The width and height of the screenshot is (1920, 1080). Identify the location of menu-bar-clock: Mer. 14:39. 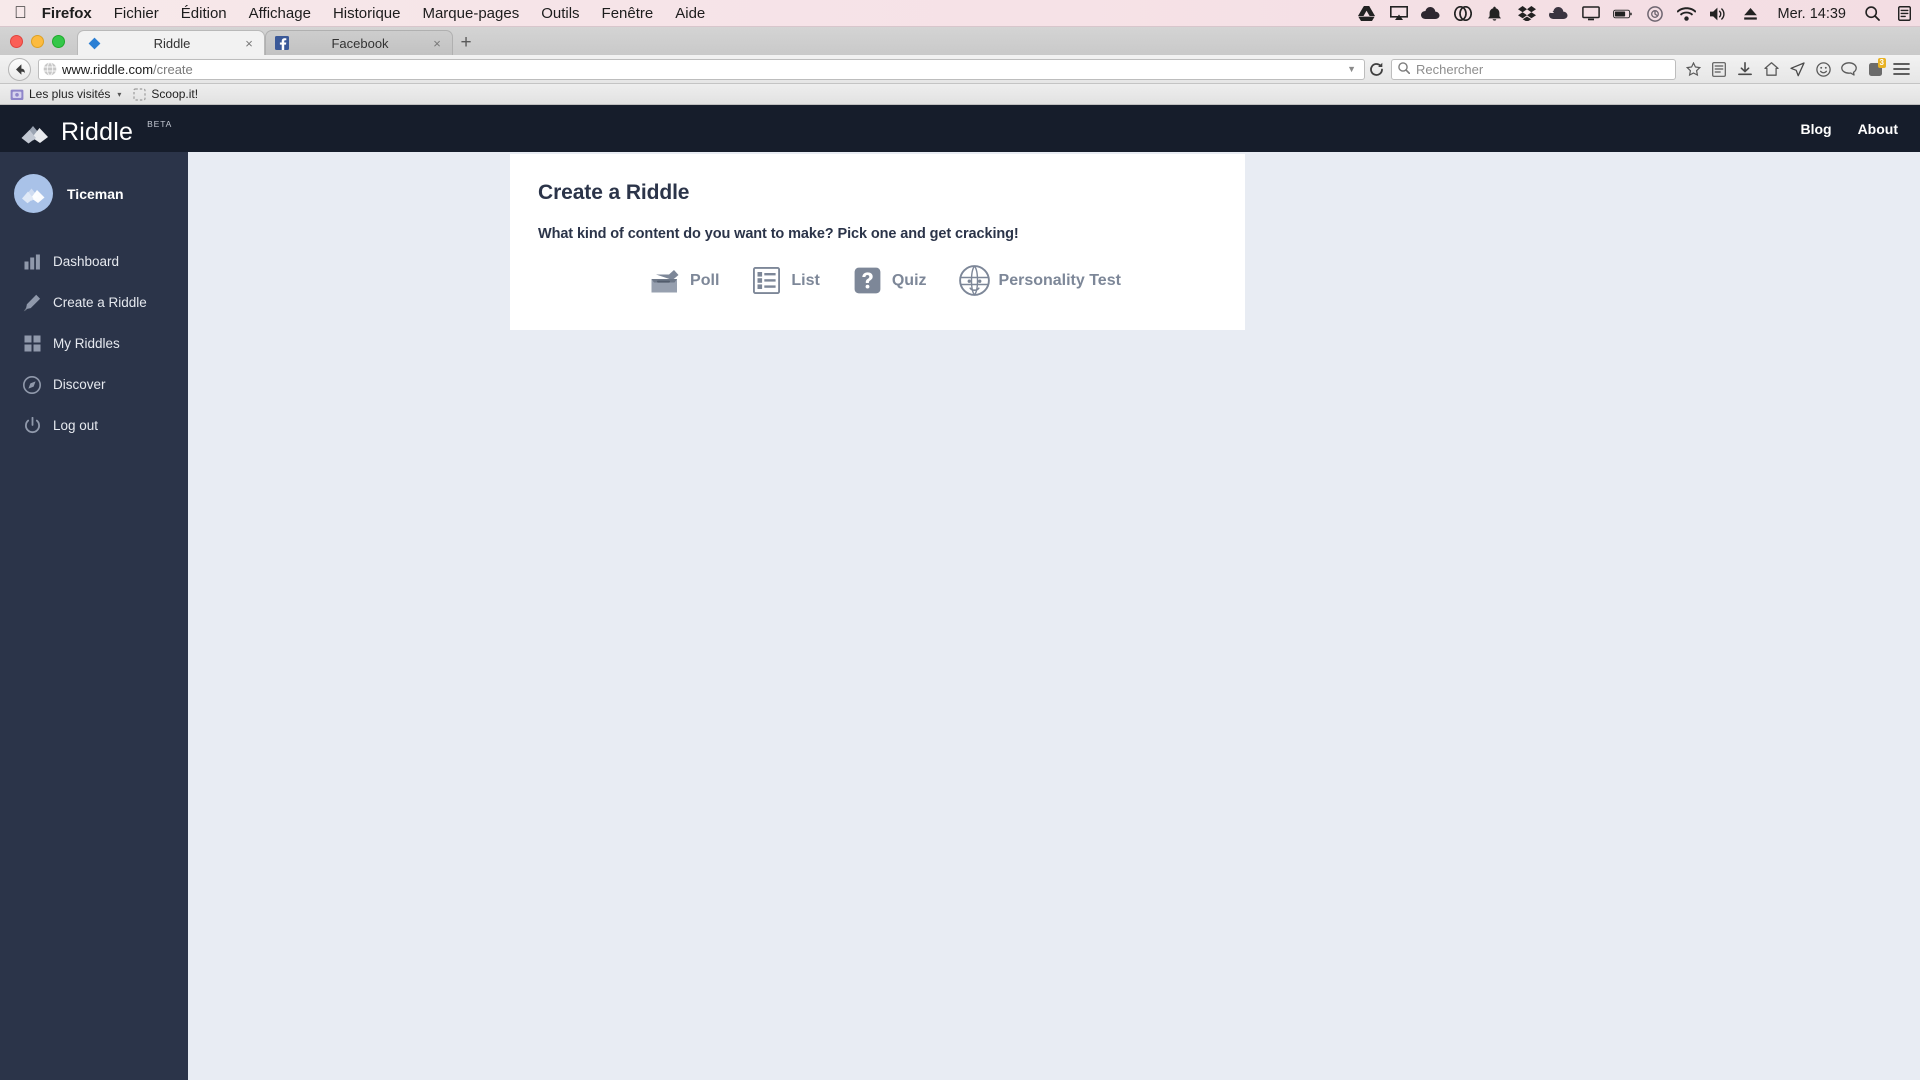
(1811, 14).